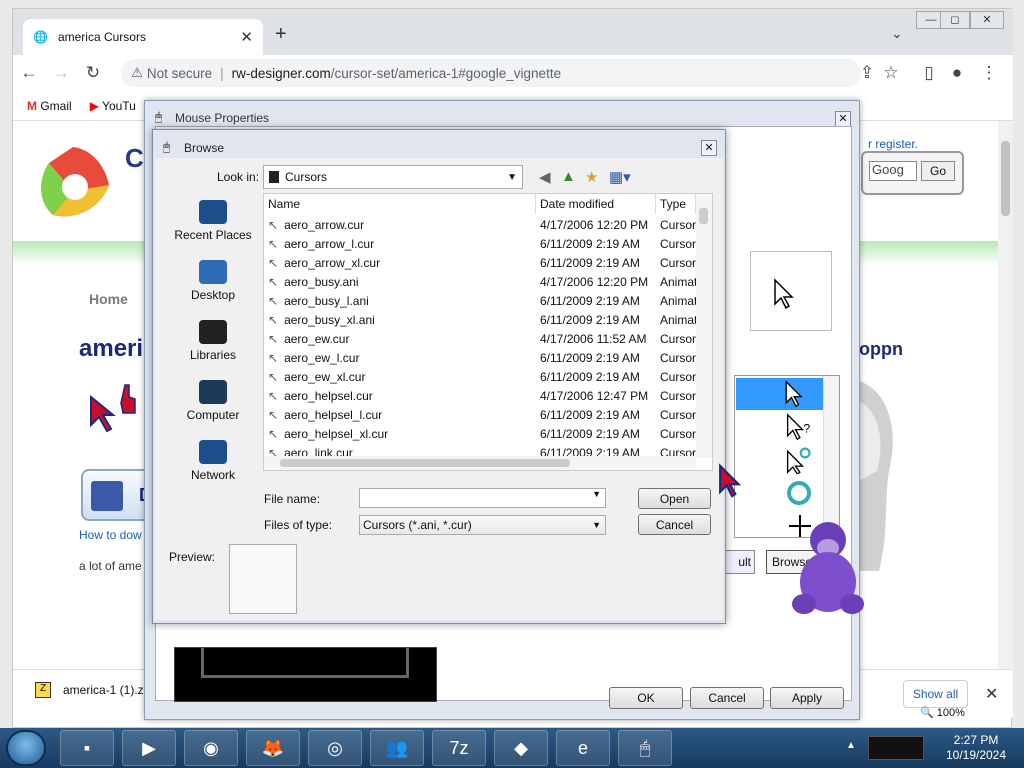 The image size is (1024, 768). What do you see at coordinates (843, 119) in the screenshot?
I see `mouse-properties-close-button: ✕` at bounding box center [843, 119].